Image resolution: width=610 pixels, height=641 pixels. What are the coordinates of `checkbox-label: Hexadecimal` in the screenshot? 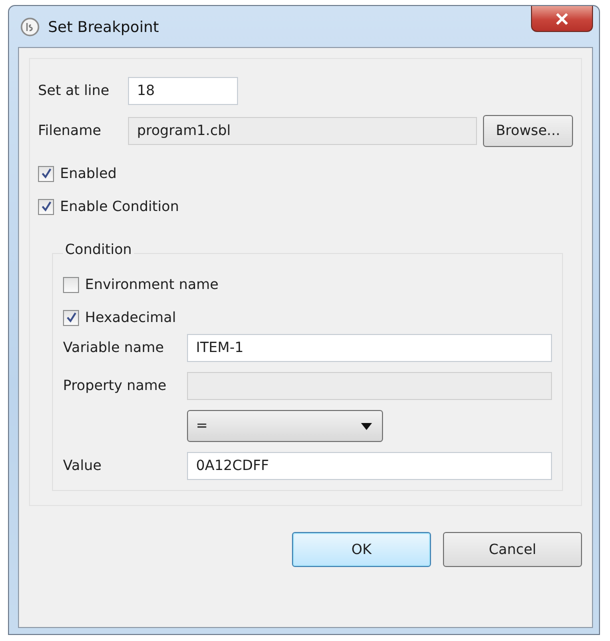 It's located at (130, 318).